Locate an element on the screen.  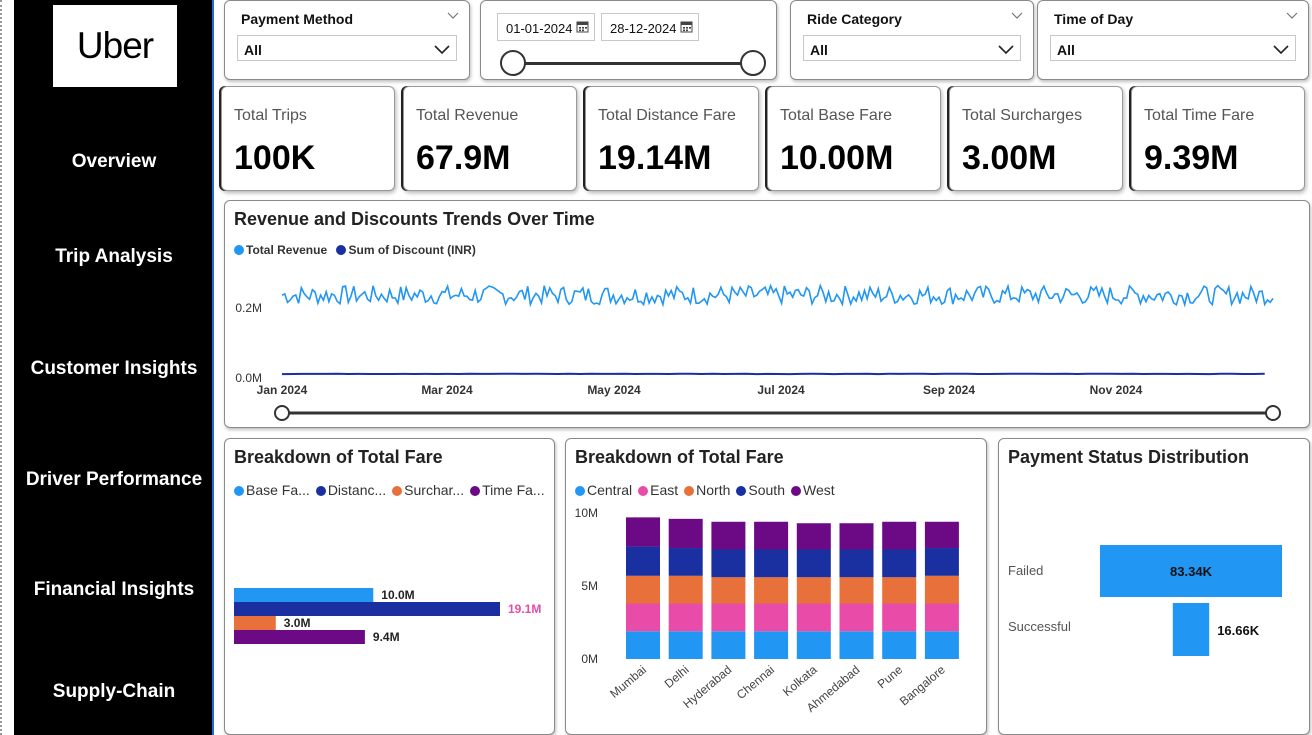
time-of-day-dropdown: All is located at coordinates (1173, 48).